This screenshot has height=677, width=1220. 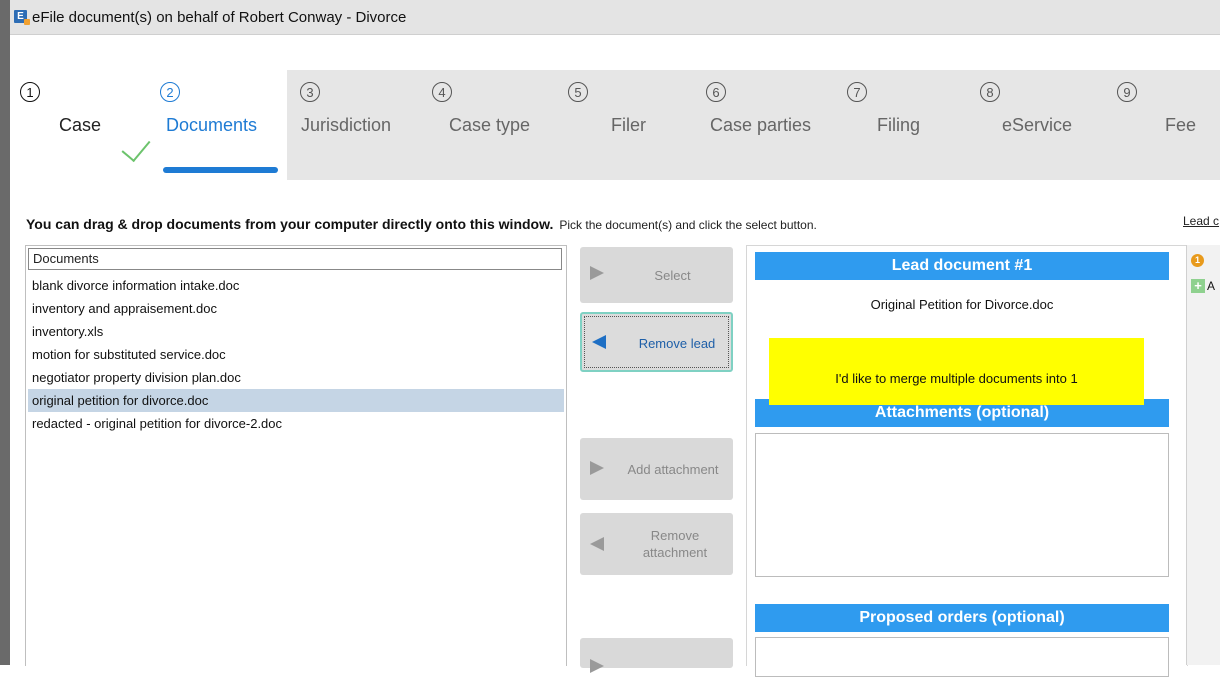 What do you see at coordinates (442, 92) in the screenshot?
I see `step-number: 4` at bounding box center [442, 92].